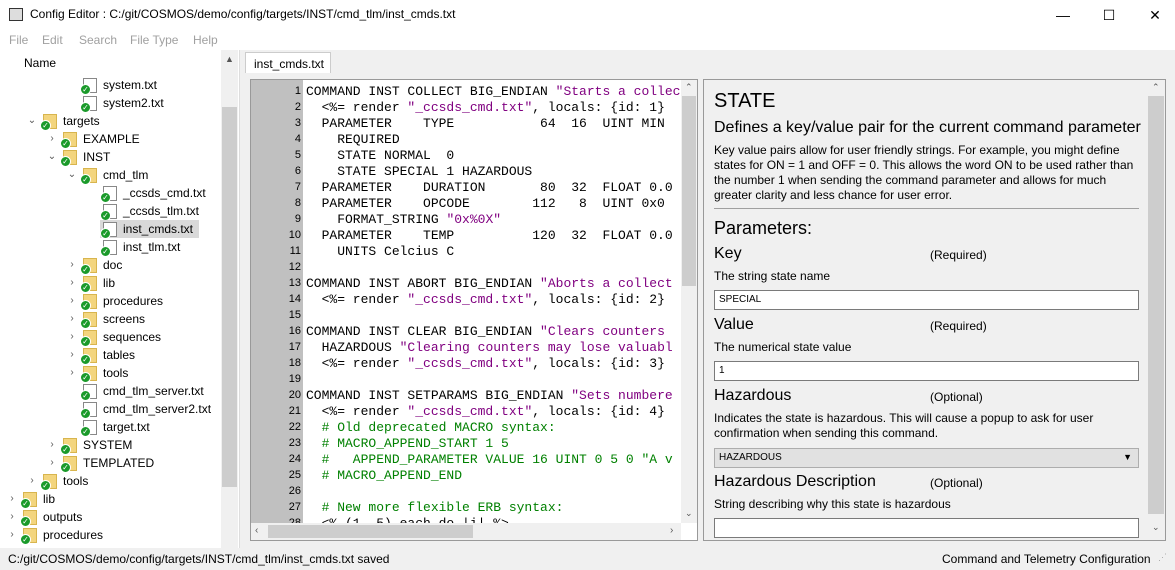 The image size is (1175, 570). Describe the element at coordinates (102, 355) in the screenshot. I see `tree-item: › ✓ tables` at that location.